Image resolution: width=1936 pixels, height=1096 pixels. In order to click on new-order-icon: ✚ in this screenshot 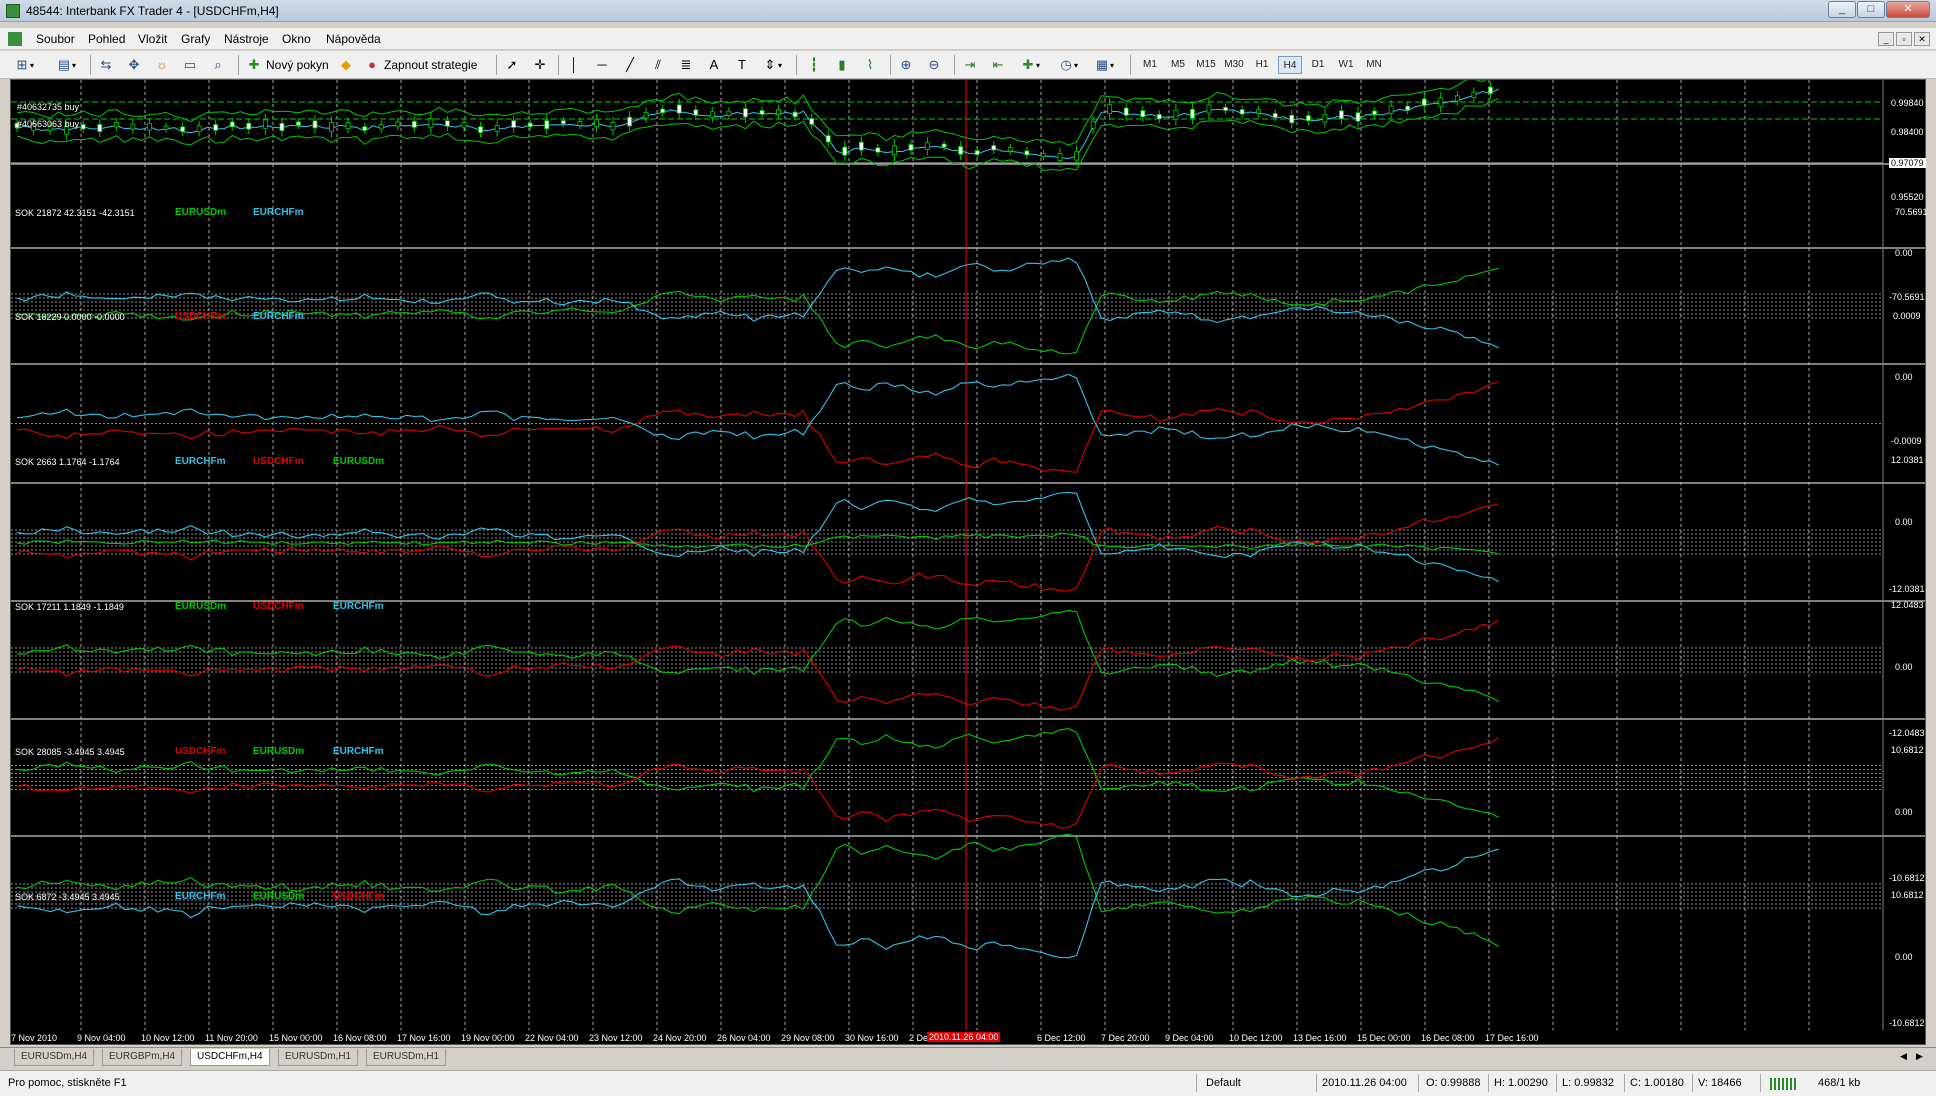, I will do `click(254, 64)`.